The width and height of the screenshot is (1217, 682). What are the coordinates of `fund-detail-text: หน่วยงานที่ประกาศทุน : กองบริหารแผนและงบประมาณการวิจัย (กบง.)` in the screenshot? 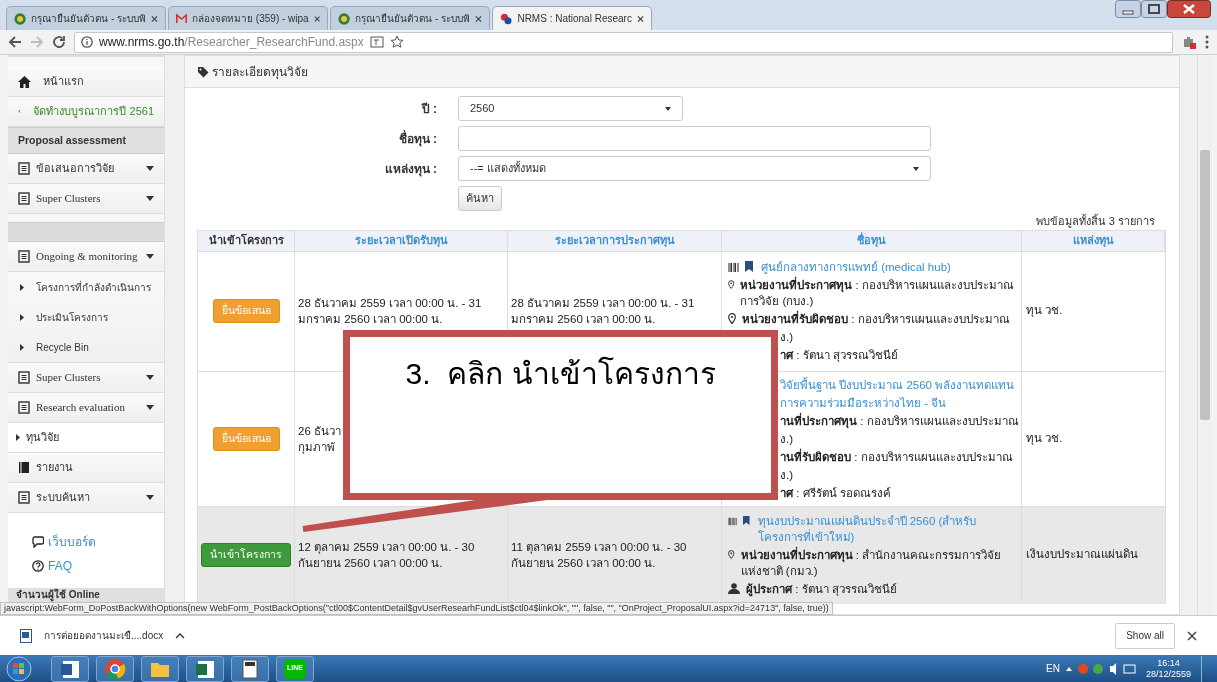 It's located at (877, 293).